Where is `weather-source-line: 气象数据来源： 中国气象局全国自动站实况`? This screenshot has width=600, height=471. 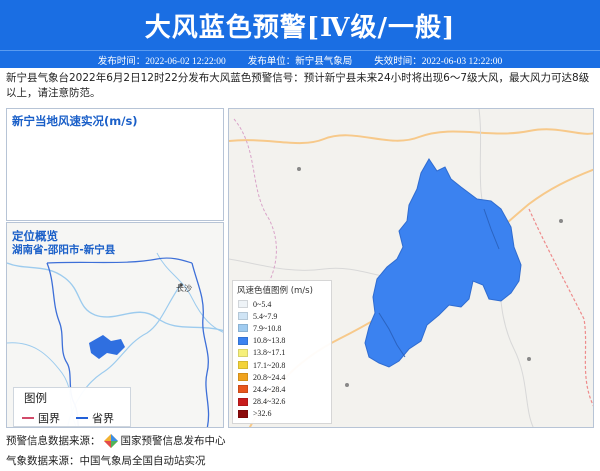 weather-source-line: 气象数据来源： 中国气象局全国自动站实况 is located at coordinates (106, 460).